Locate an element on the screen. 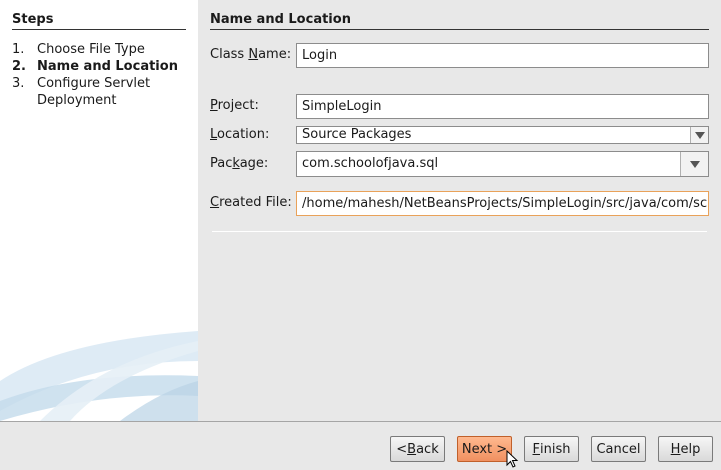  button-bar-divider is located at coordinates (360, 421).